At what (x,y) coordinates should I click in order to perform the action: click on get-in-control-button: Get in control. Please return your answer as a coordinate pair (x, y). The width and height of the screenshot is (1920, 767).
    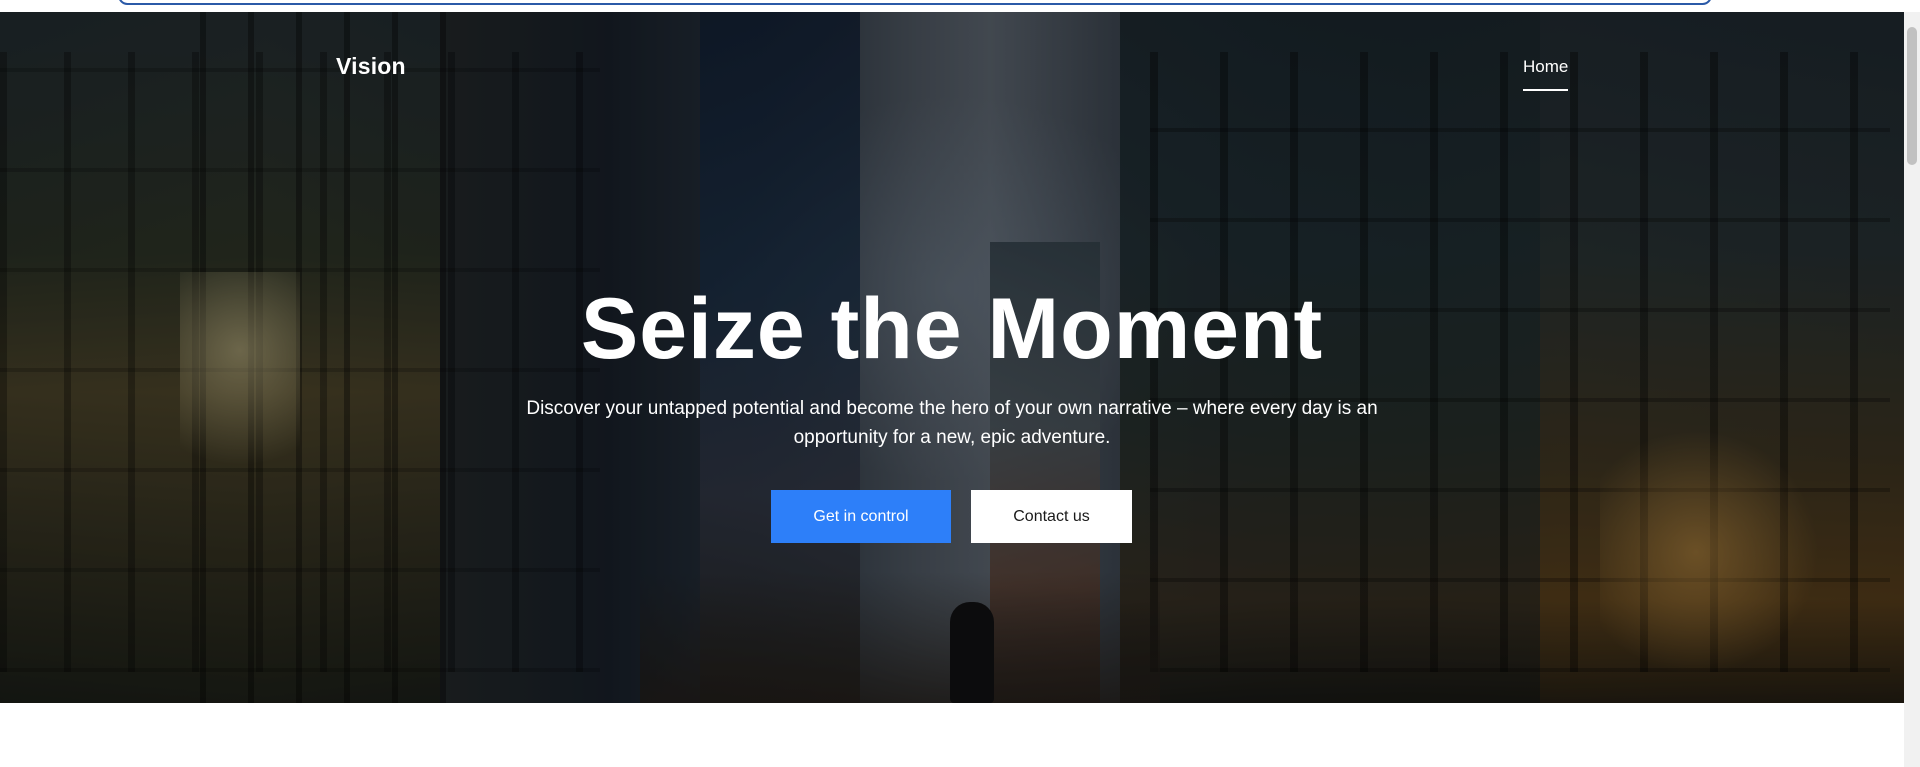
    Looking at the image, I should click on (861, 516).